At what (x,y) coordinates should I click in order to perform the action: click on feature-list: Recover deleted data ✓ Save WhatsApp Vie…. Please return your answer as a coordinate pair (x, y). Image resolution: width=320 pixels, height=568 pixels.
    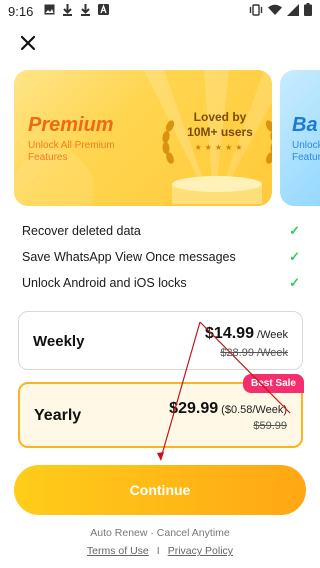
    Looking at the image, I should click on (161, 257).